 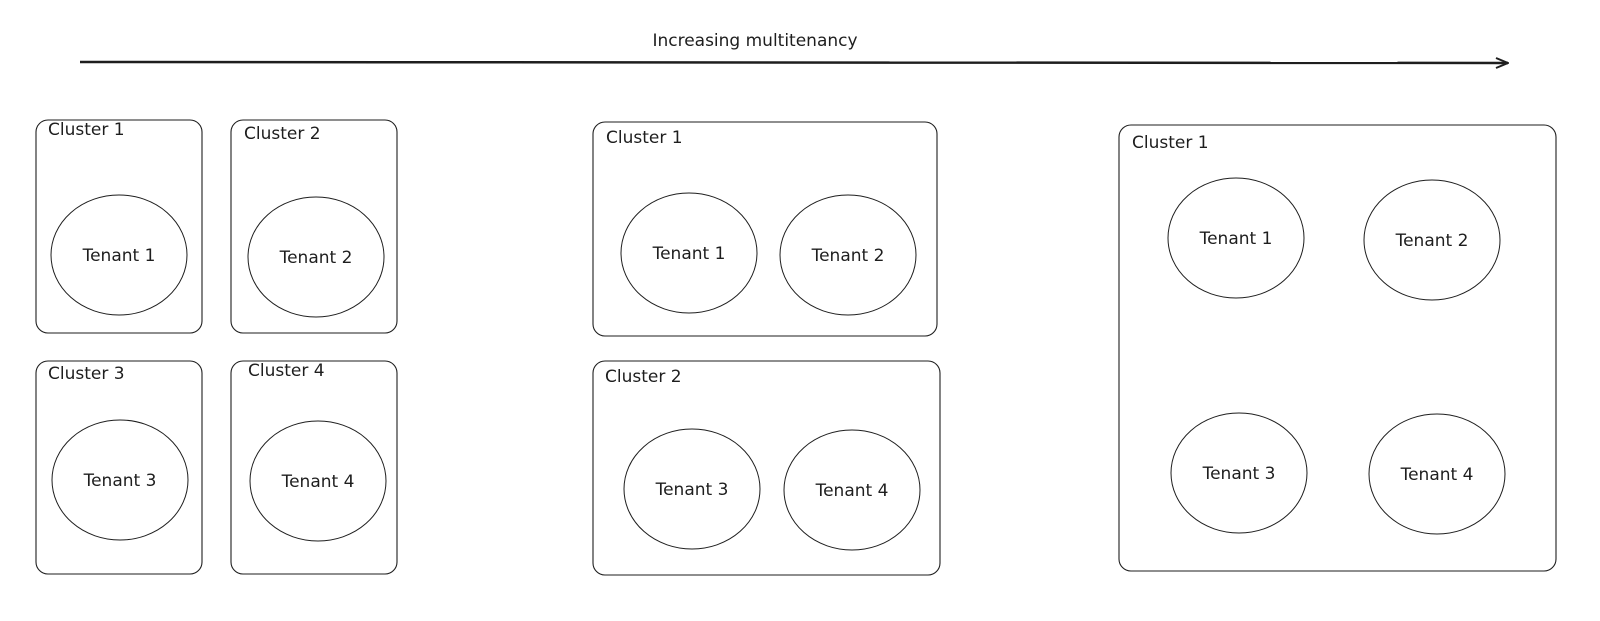 I want to click on cluster: Cluster 1 Tenant 1, so click(x=119, y=226).